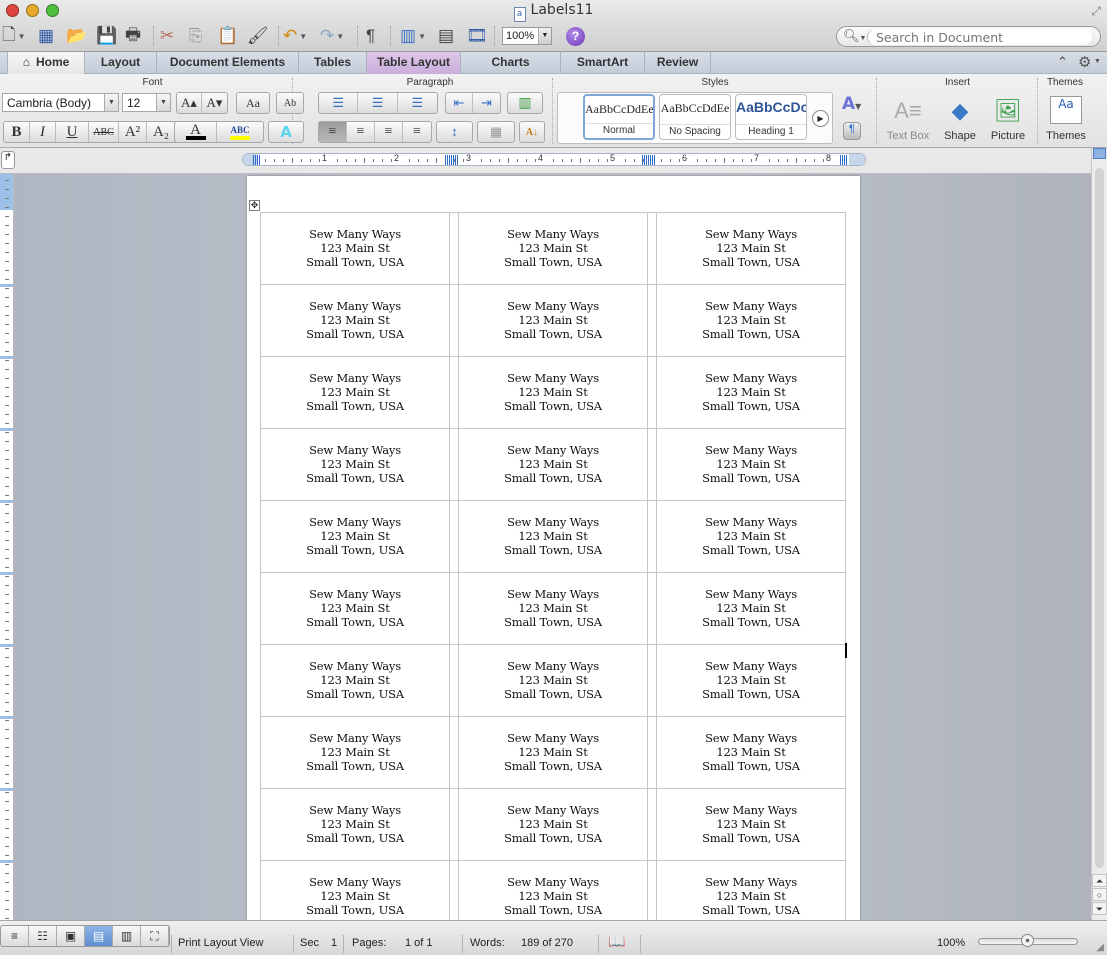 The image size is (1107, 955). What do you see at coordinates (60, 102) in the screenshot?
I see `font-family-select: Cambria (Body) ▼` at bounding box center [60, 102].